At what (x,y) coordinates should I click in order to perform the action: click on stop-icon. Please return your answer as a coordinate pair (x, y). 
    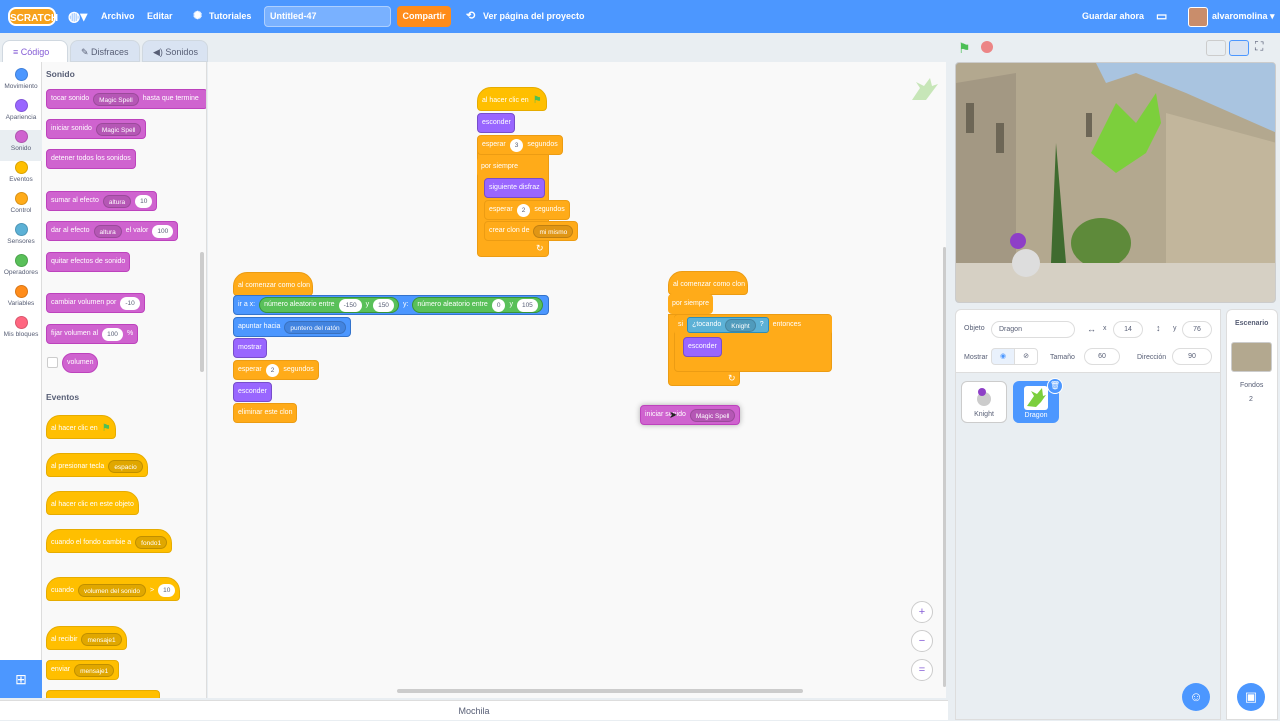
    Looking at the image, I should click on (987, 47).